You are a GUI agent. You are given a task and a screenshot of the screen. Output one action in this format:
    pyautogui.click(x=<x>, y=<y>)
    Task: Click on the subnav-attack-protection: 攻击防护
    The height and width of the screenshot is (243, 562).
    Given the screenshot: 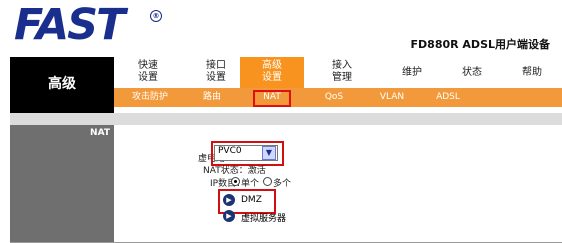 What is the action you would take?
    pyautogui.click(x=150, y=97)
    